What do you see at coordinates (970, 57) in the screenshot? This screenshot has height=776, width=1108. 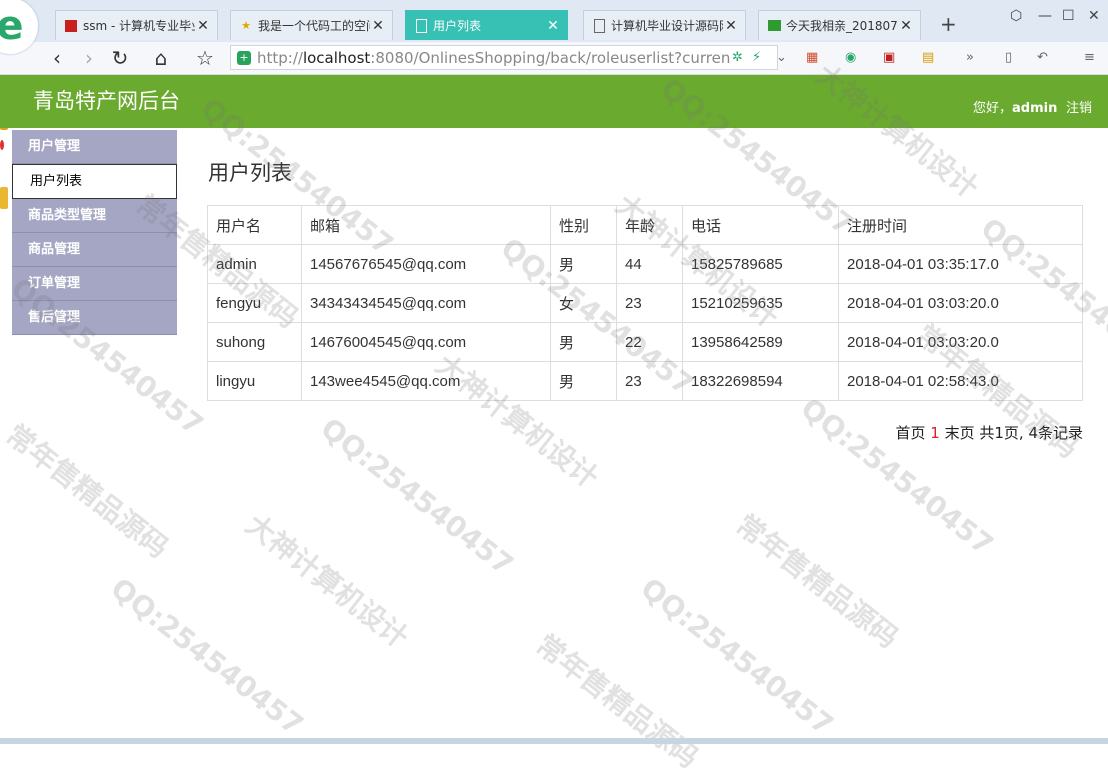 I see `more-extensions-icon: »` at bounding box center [970, 57].